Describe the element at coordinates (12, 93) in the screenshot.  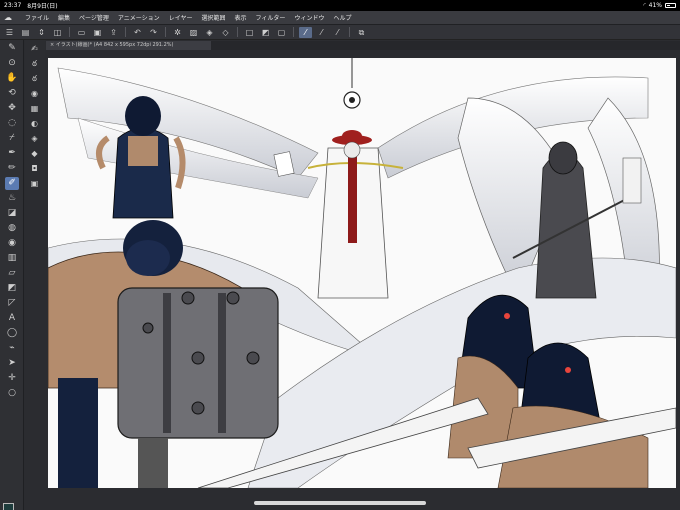
I see `rotate-icon: ⟲` at that location.